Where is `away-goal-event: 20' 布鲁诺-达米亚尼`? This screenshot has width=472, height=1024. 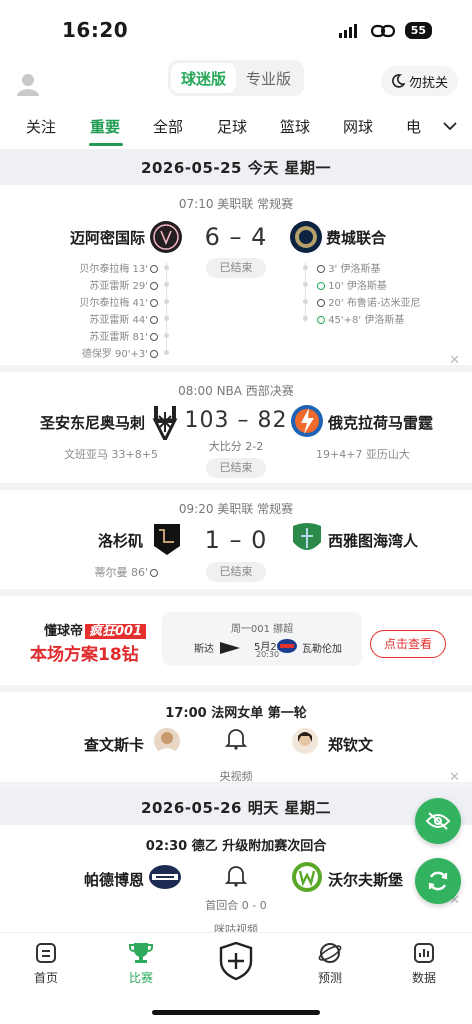
away-goal-event: 20' 布鲁诺-达米亚尼 is located at coordinates (367, 301).